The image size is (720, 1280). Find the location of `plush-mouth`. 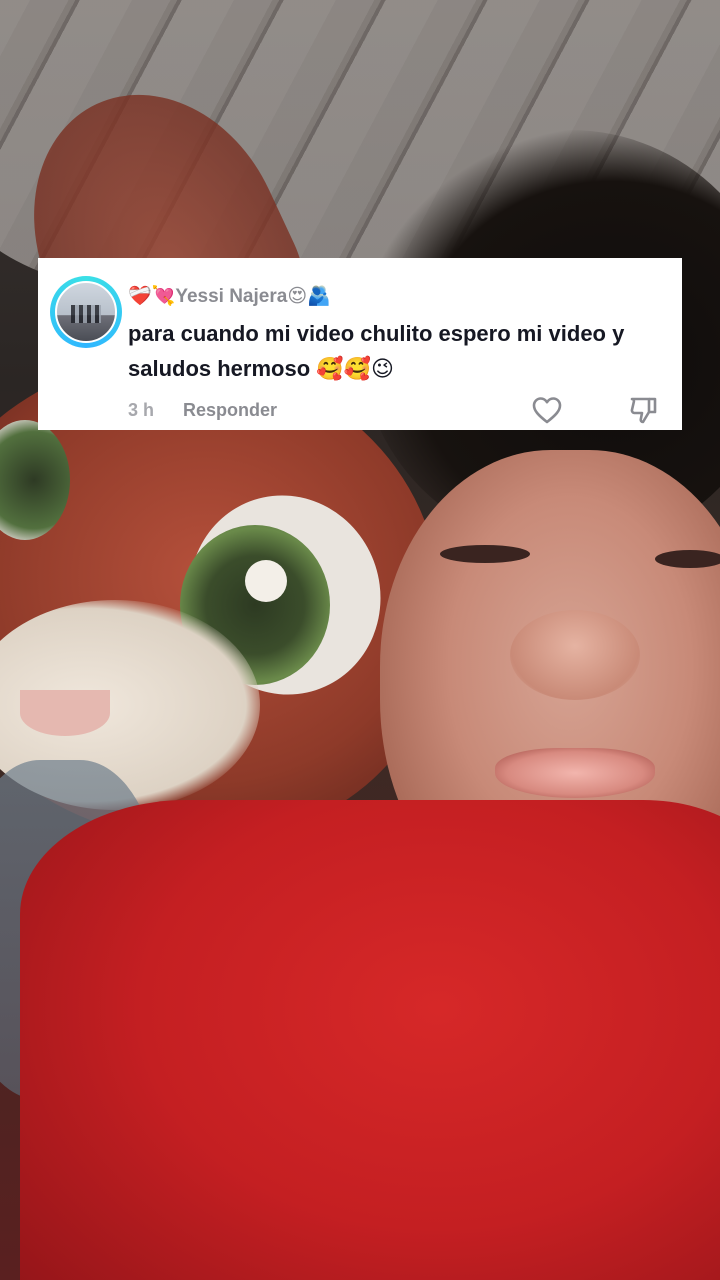

plush-mouth is located at coordinates (65, 713).